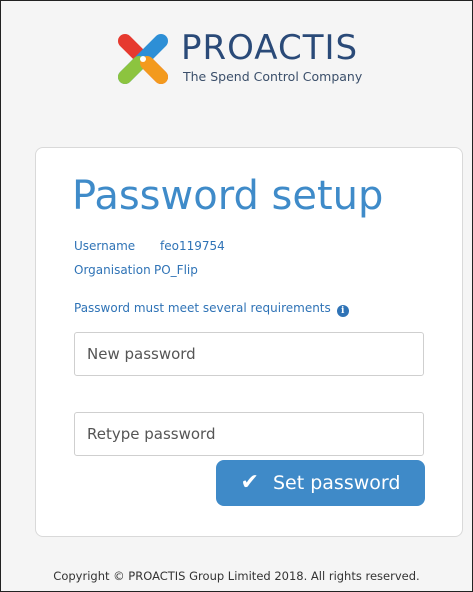 This screenshot has height=592, width=473. What do you see at coordinates (249, 354) in the screenshot?
I see `new-password-input` at bounding box center [249, 354].